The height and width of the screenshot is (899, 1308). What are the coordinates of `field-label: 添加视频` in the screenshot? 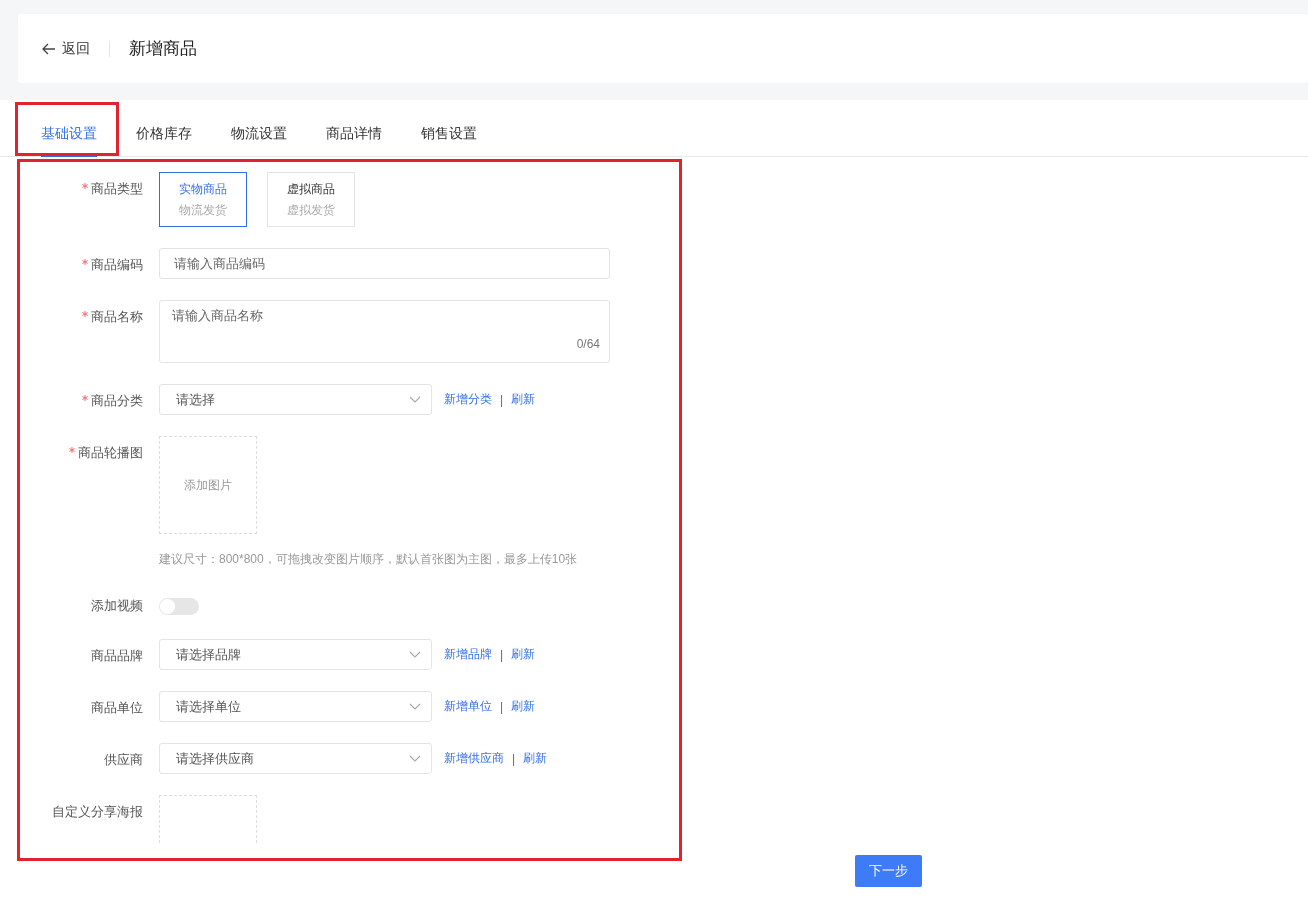 It's located at (117, 606).